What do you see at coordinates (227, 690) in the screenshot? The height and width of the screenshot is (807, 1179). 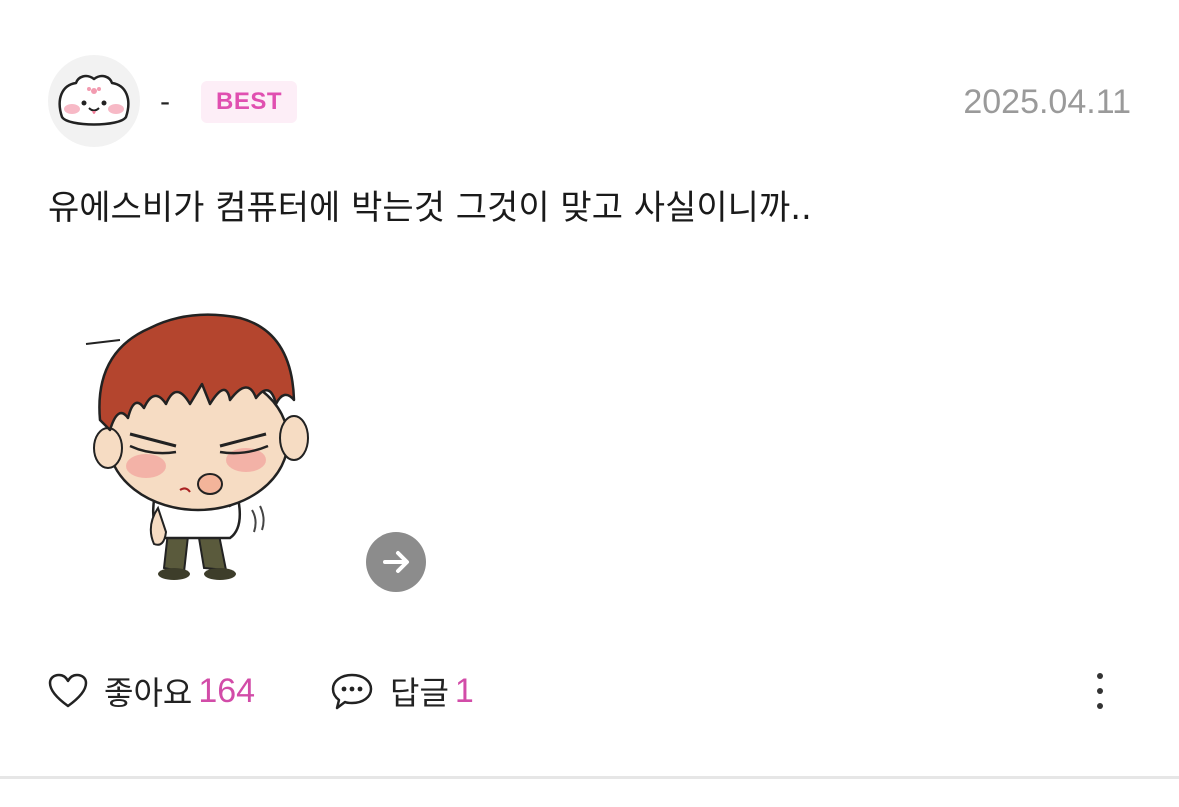 I see `like-count: 164` at bounding box center [227, 690].